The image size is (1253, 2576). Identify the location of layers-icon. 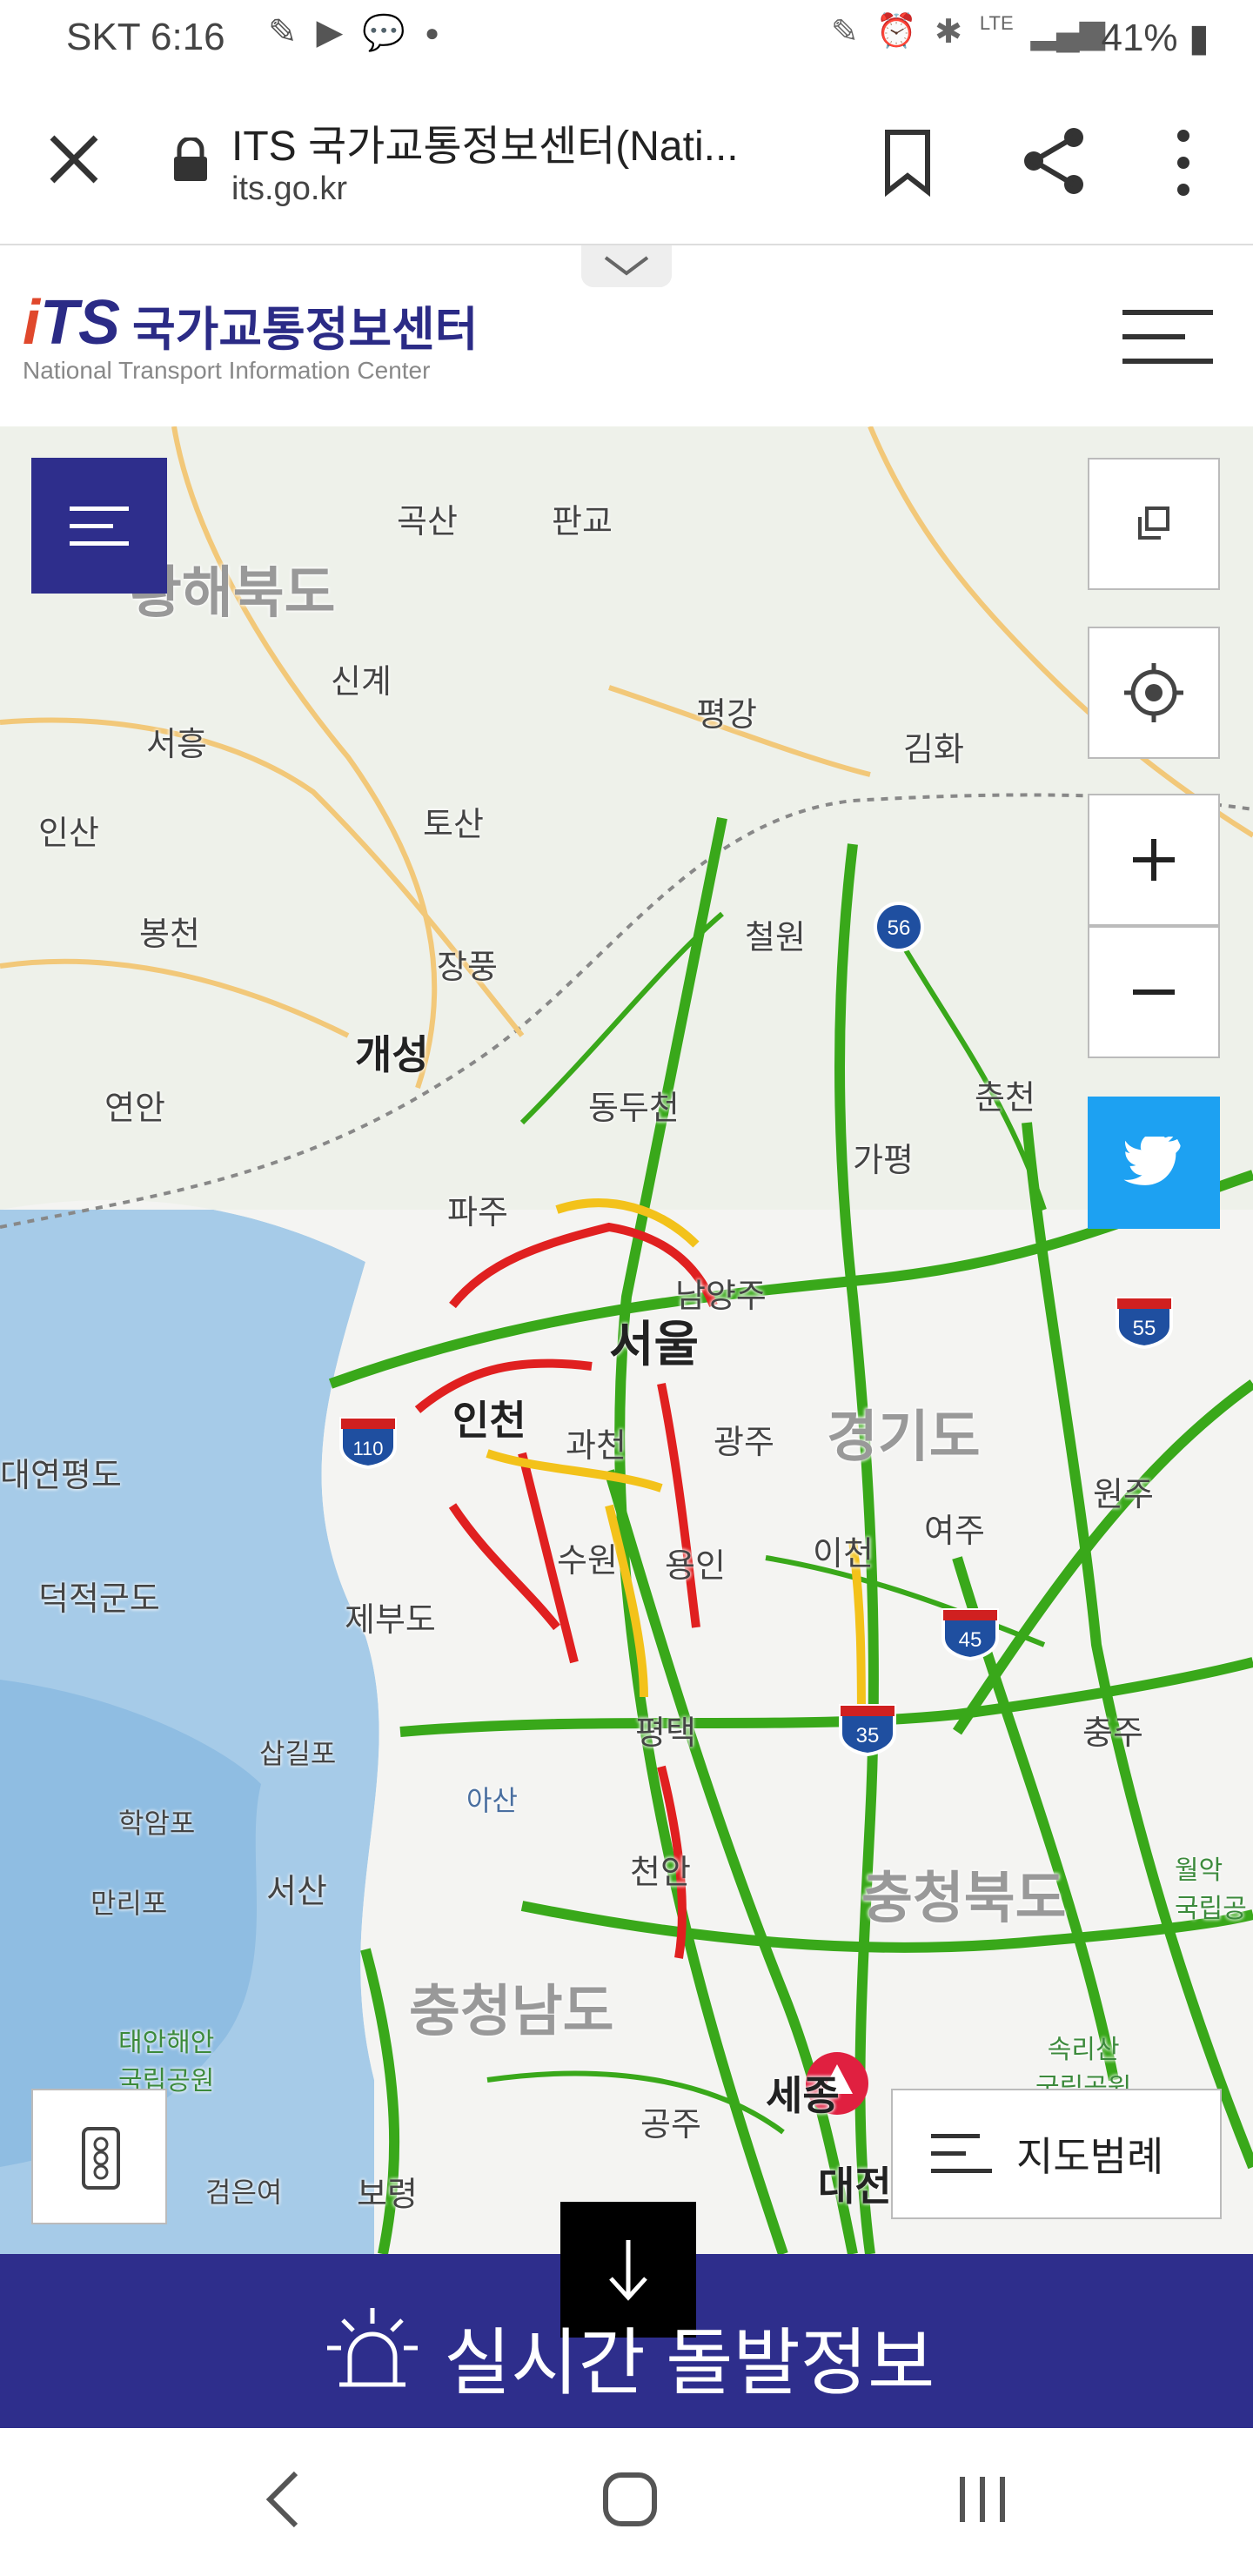
(1153, 523).